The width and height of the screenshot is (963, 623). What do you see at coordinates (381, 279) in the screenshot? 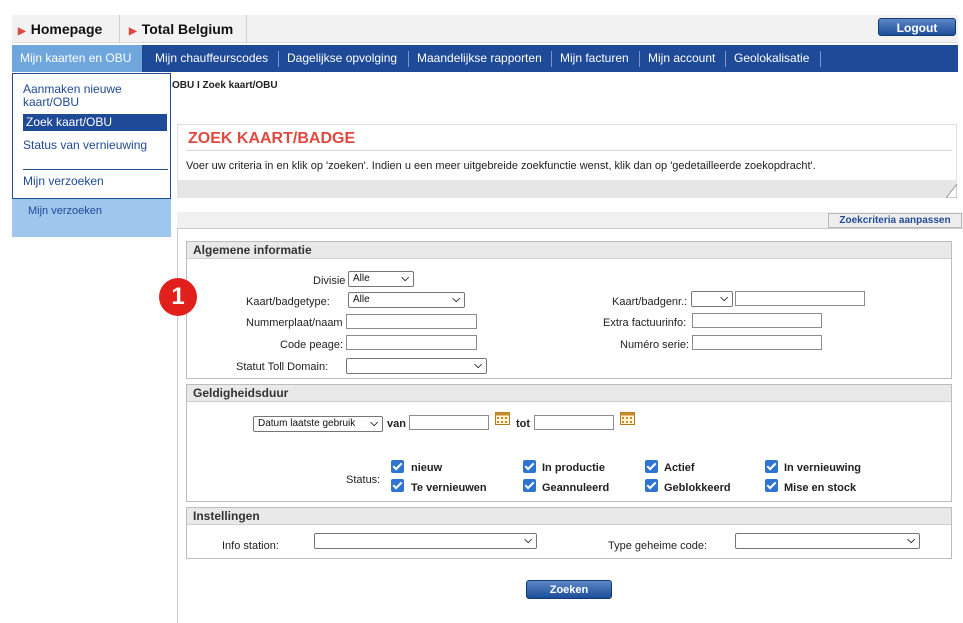
I see `division-select: Alle ⌵` at bounding box center [381, 279].